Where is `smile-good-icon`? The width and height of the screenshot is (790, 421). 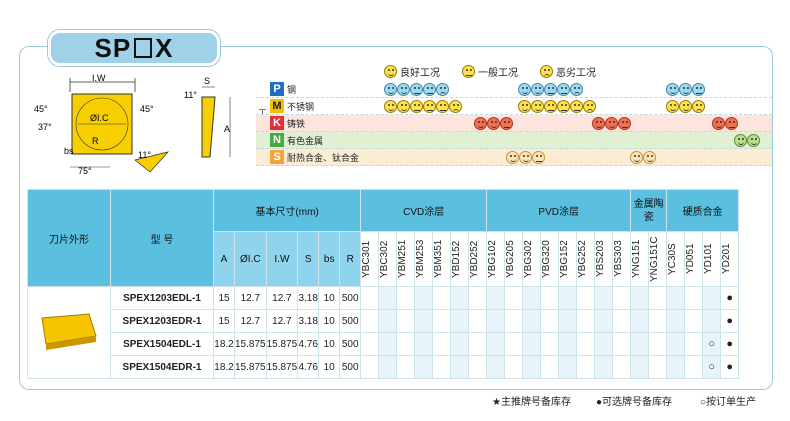
smile-good-icon is located at coordinates (390, 71).